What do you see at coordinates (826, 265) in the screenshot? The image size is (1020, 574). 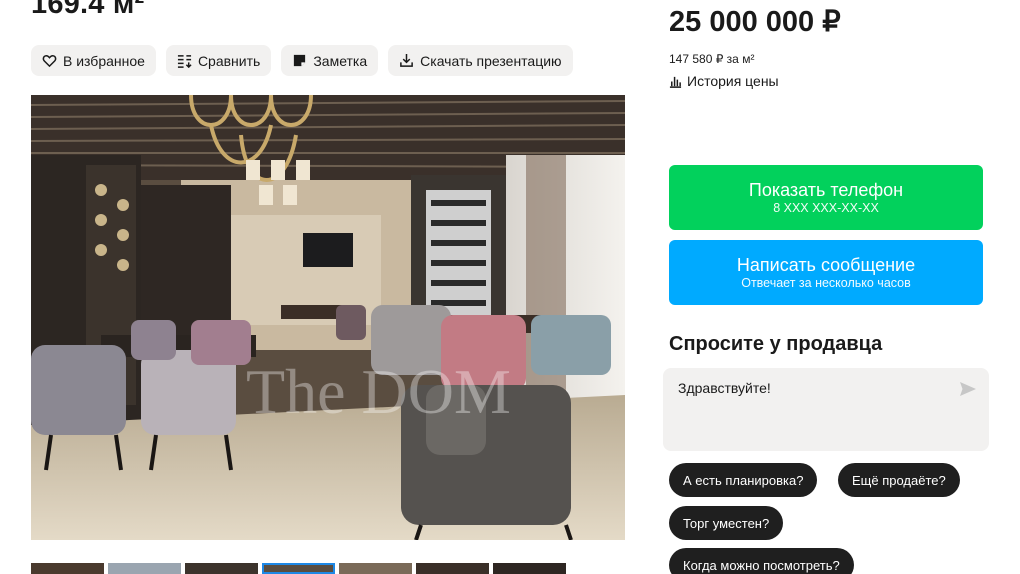 I see `write-message-label: Написать сообщение` at bounding box center [826, 265].